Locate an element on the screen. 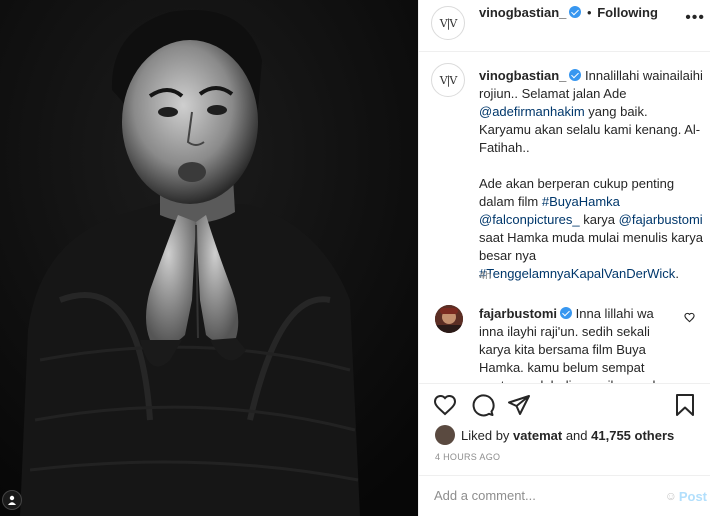 This screenshot has height=516, width=710. author-username: vinogbastian_ is located at coordinates (522, 12).